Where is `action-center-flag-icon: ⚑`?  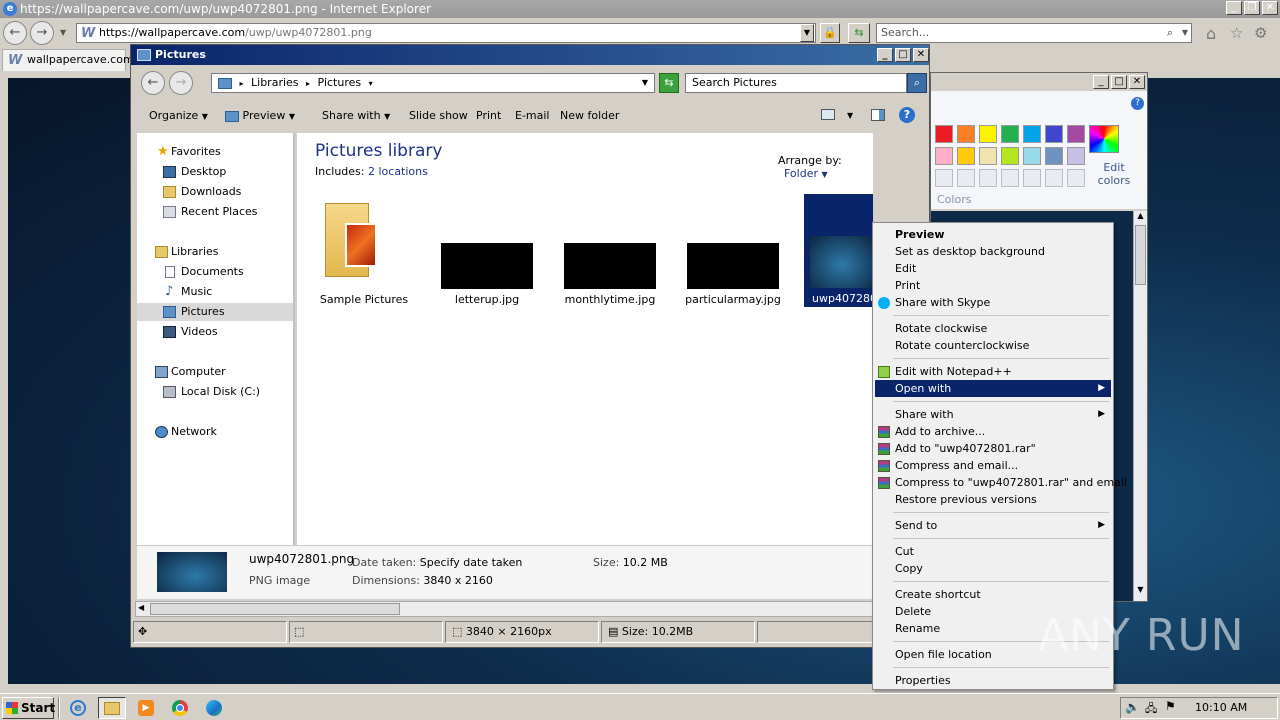 action-center-flag-icon: ⚑ is located at coordinates (1170, 706).